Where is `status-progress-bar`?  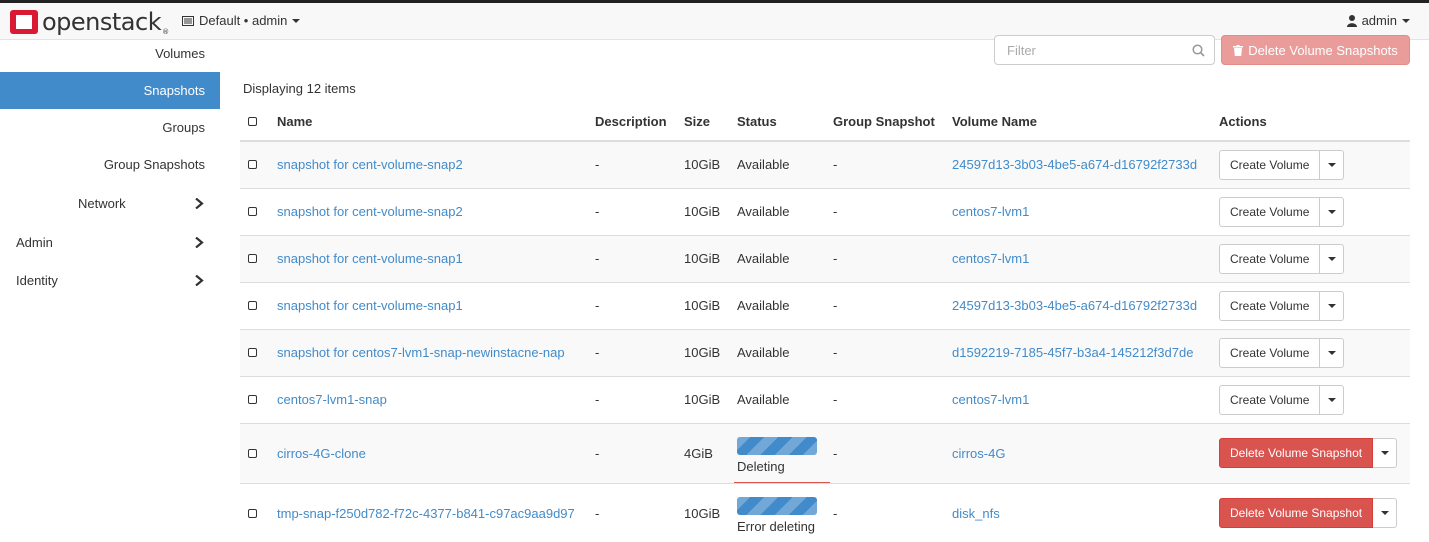 status-progress-bar is located at coordinates (777, 505).